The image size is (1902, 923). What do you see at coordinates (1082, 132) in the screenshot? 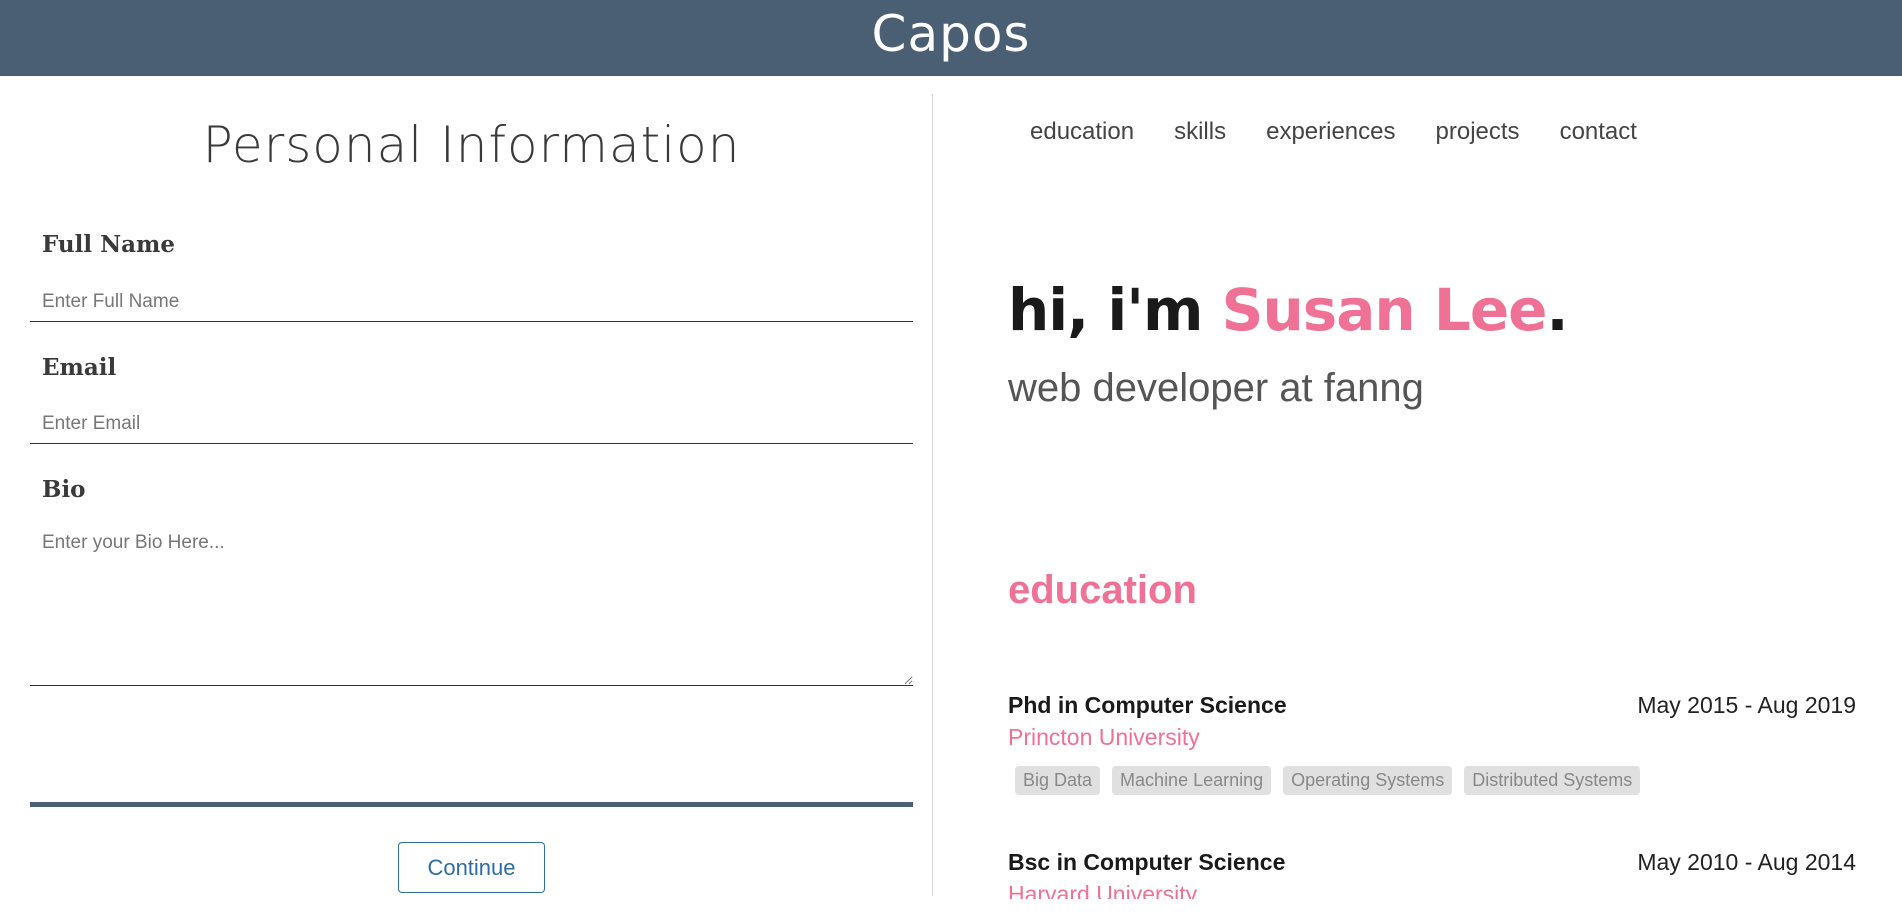
I see `nav-link-education: education` at bounding box center [1082, 132].